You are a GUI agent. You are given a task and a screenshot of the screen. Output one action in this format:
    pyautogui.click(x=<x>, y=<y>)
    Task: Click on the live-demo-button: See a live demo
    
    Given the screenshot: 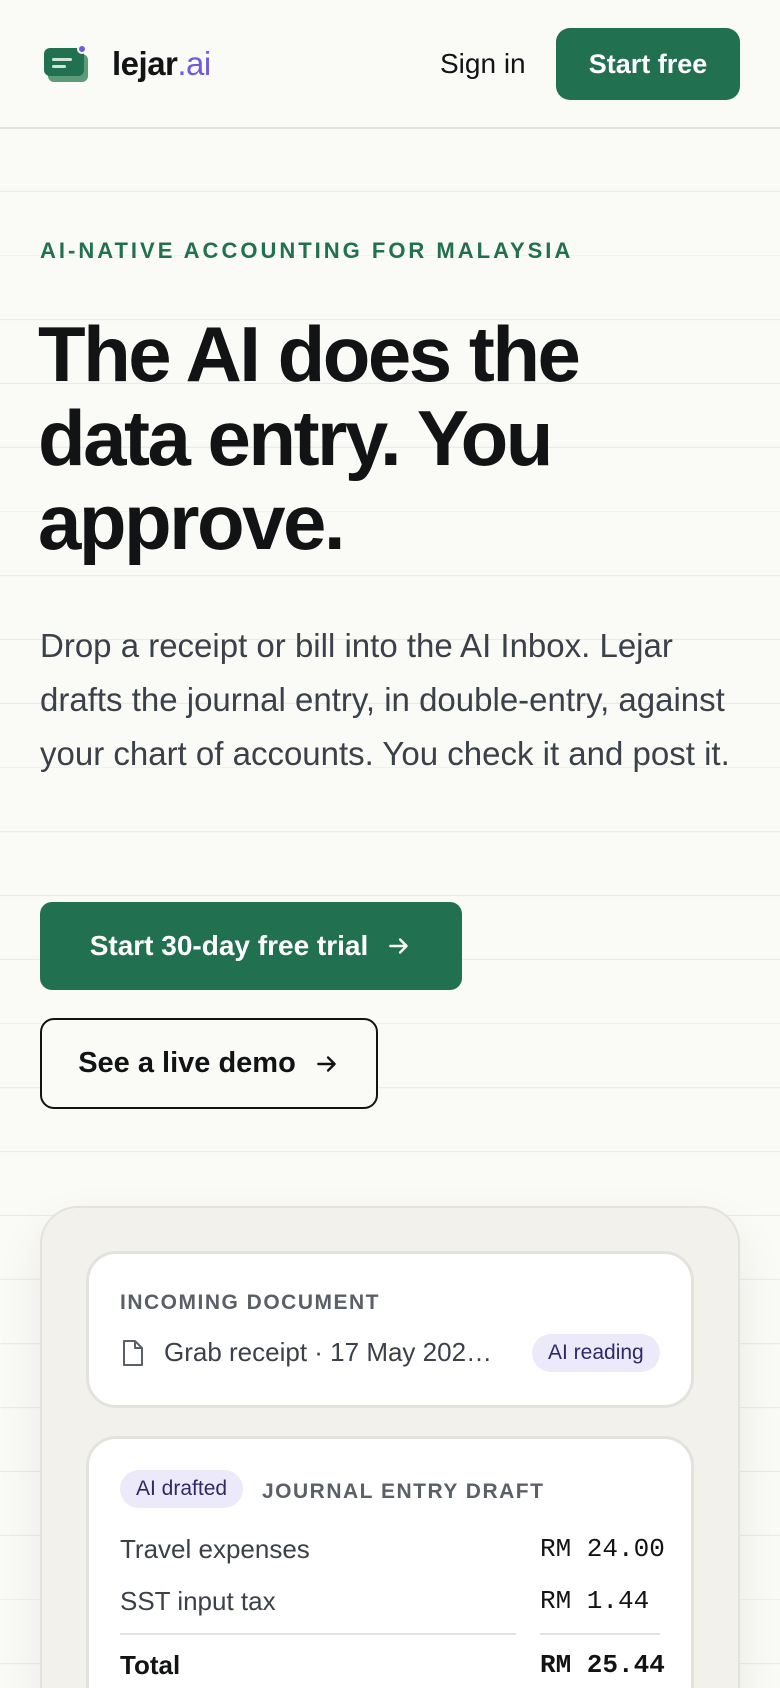 What is the action you would take?
    pyautogui.click(x=209, y=1063)
    